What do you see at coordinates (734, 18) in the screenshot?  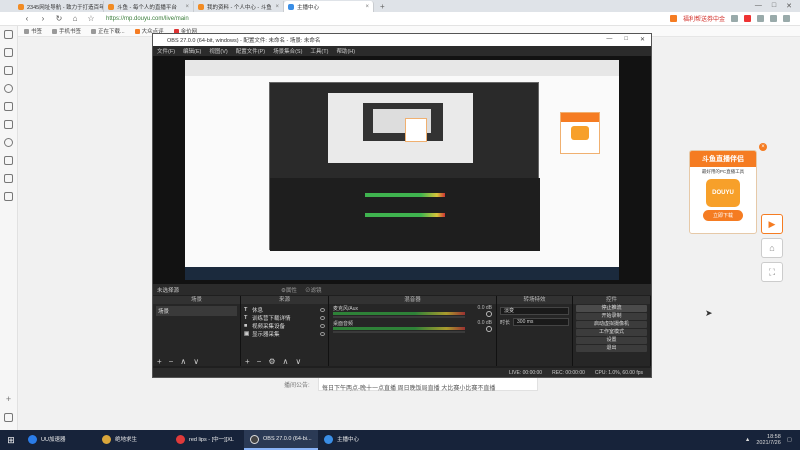 I see `grid-icon` at bounding box center [734, 18].